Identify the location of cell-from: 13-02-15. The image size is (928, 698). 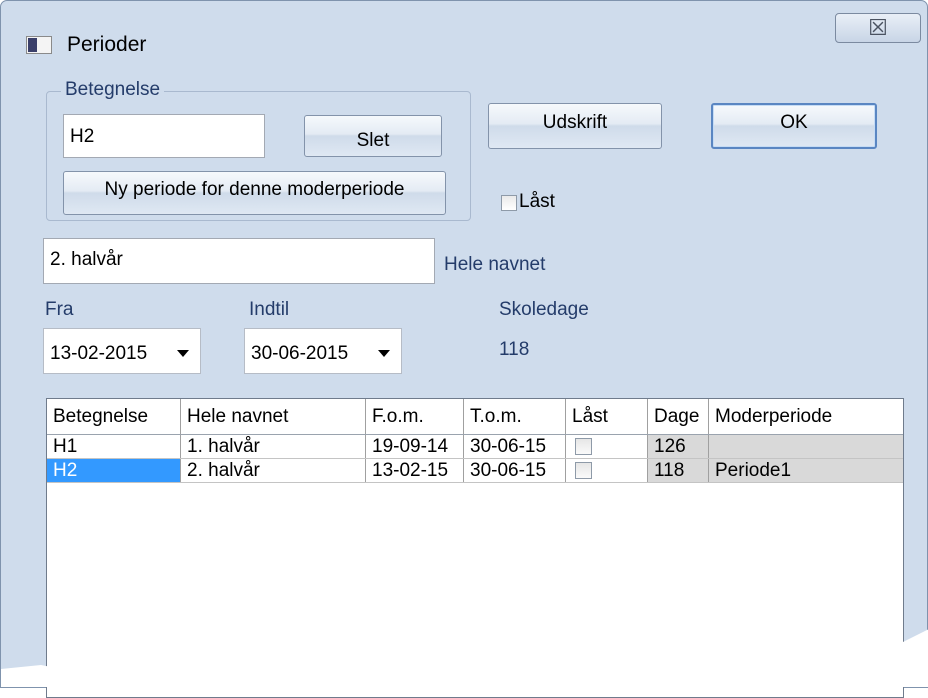
(415, 470).